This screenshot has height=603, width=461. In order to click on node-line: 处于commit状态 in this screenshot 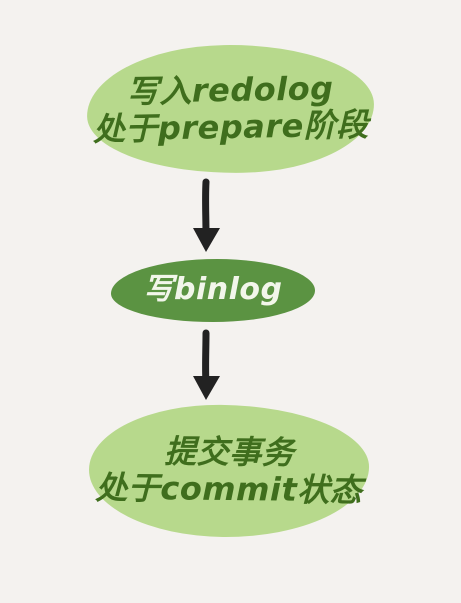, I will do `click(229, 489)`.